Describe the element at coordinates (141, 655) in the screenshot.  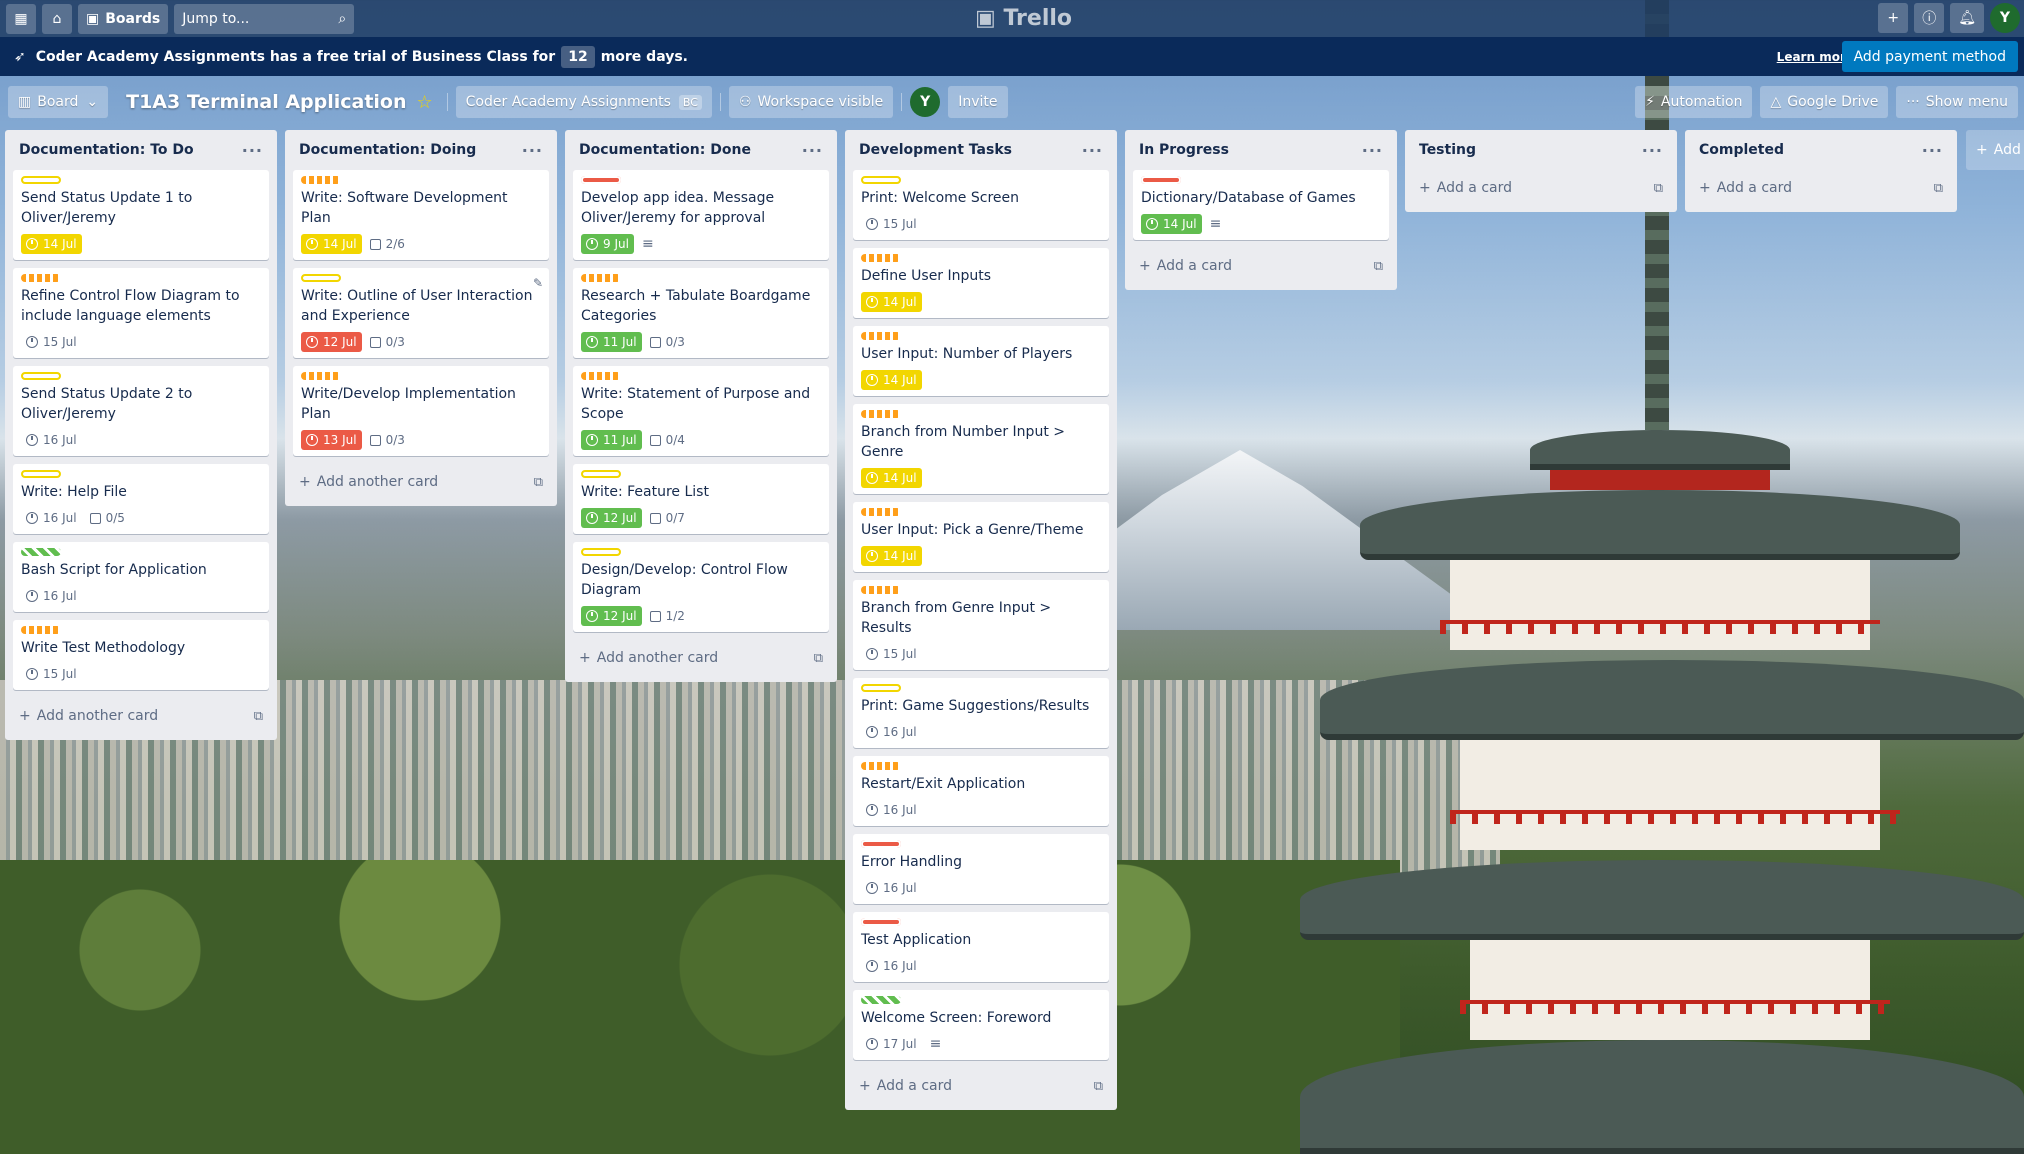
I see `card: Write Test Methodology 15 Jul` at that location.